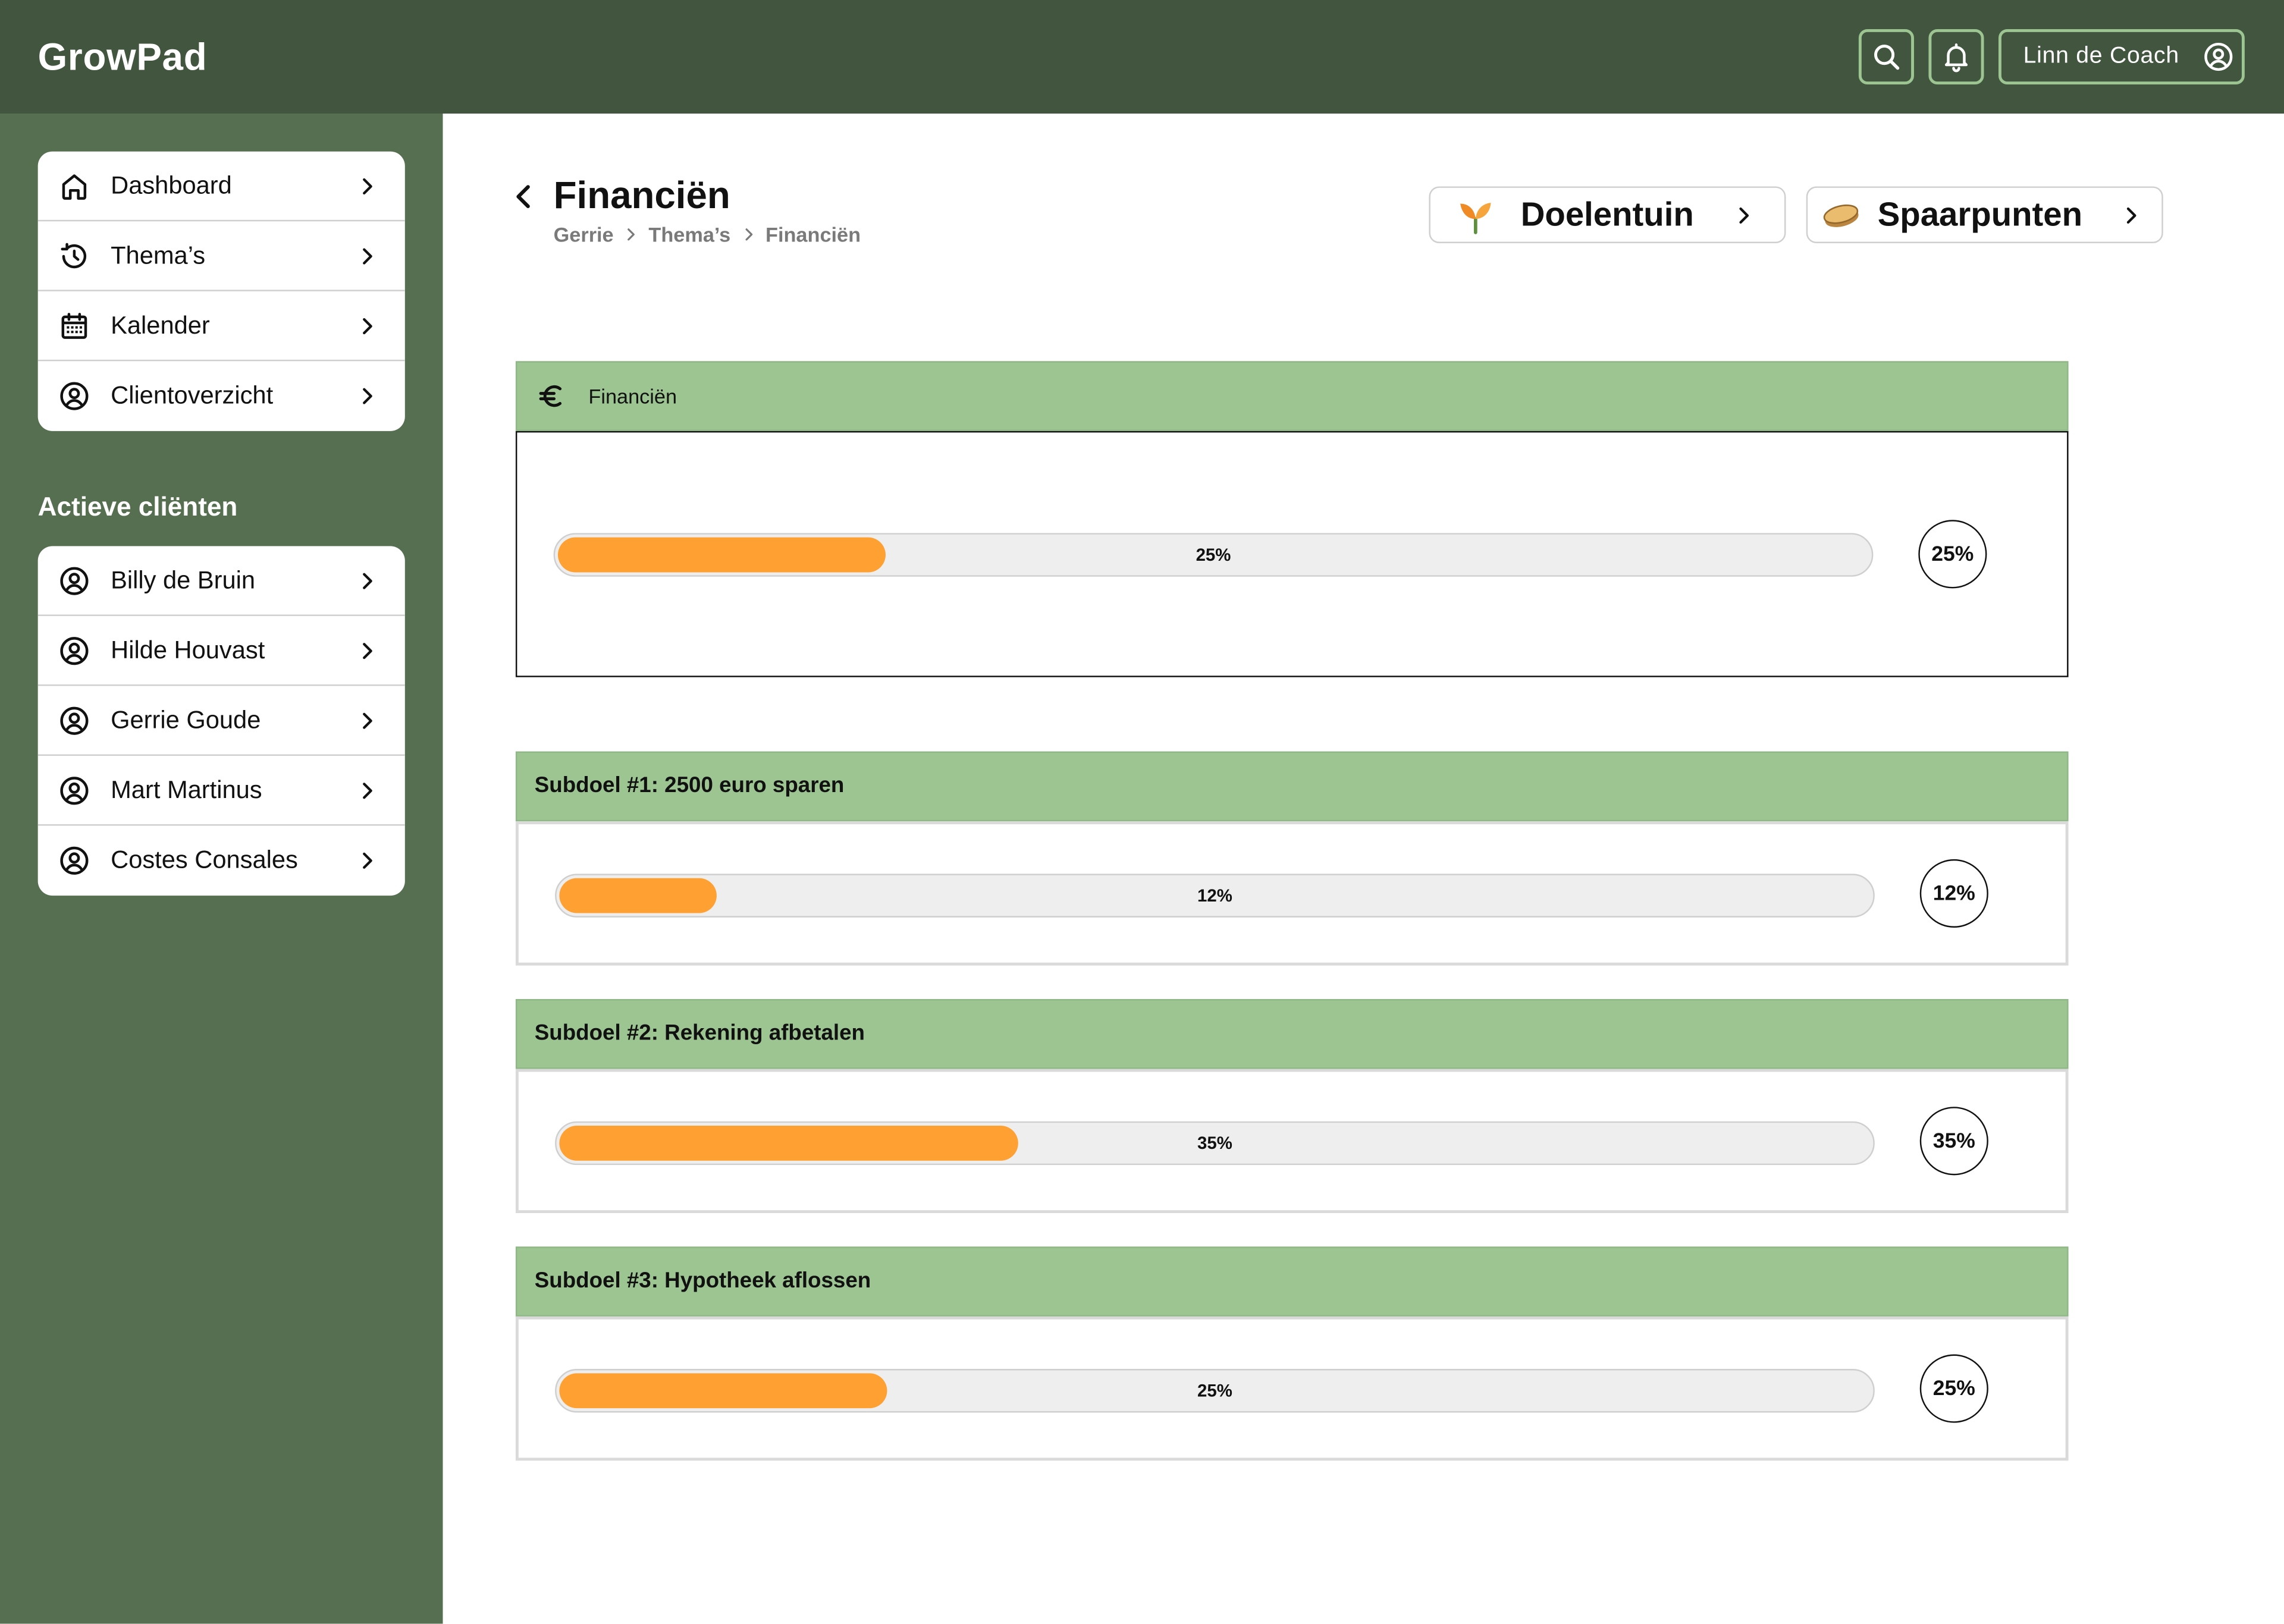  I want to click on client-name: Gerrie Goude, so click(186, 719).